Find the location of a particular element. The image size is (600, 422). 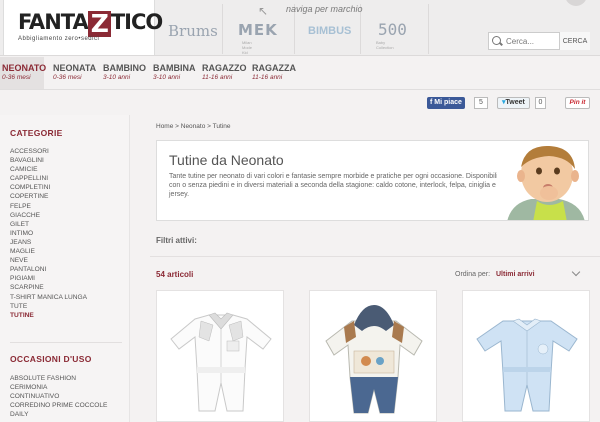

chevron-down-icon is located at coordinates (576, 272).